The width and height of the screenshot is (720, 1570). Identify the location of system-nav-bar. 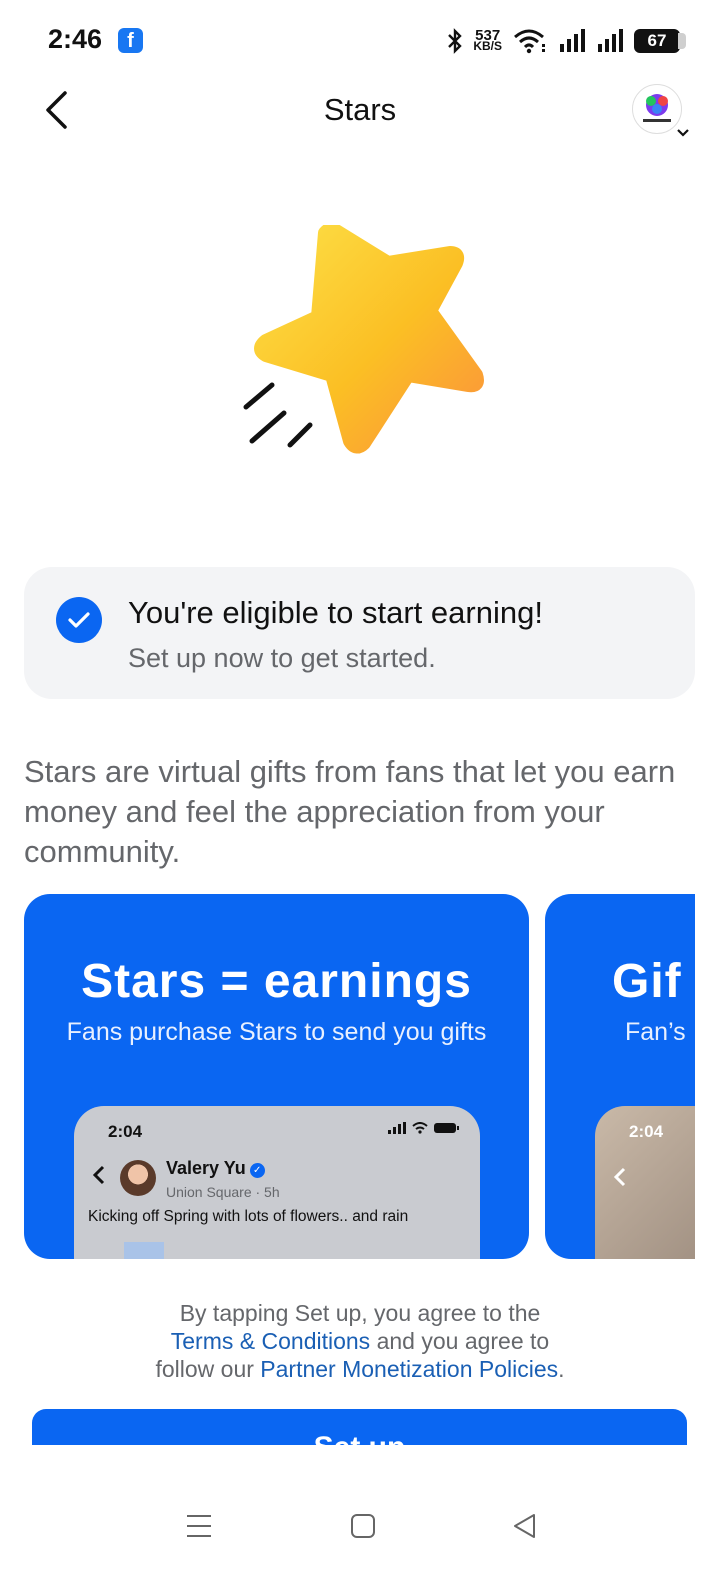
(360, 1520).